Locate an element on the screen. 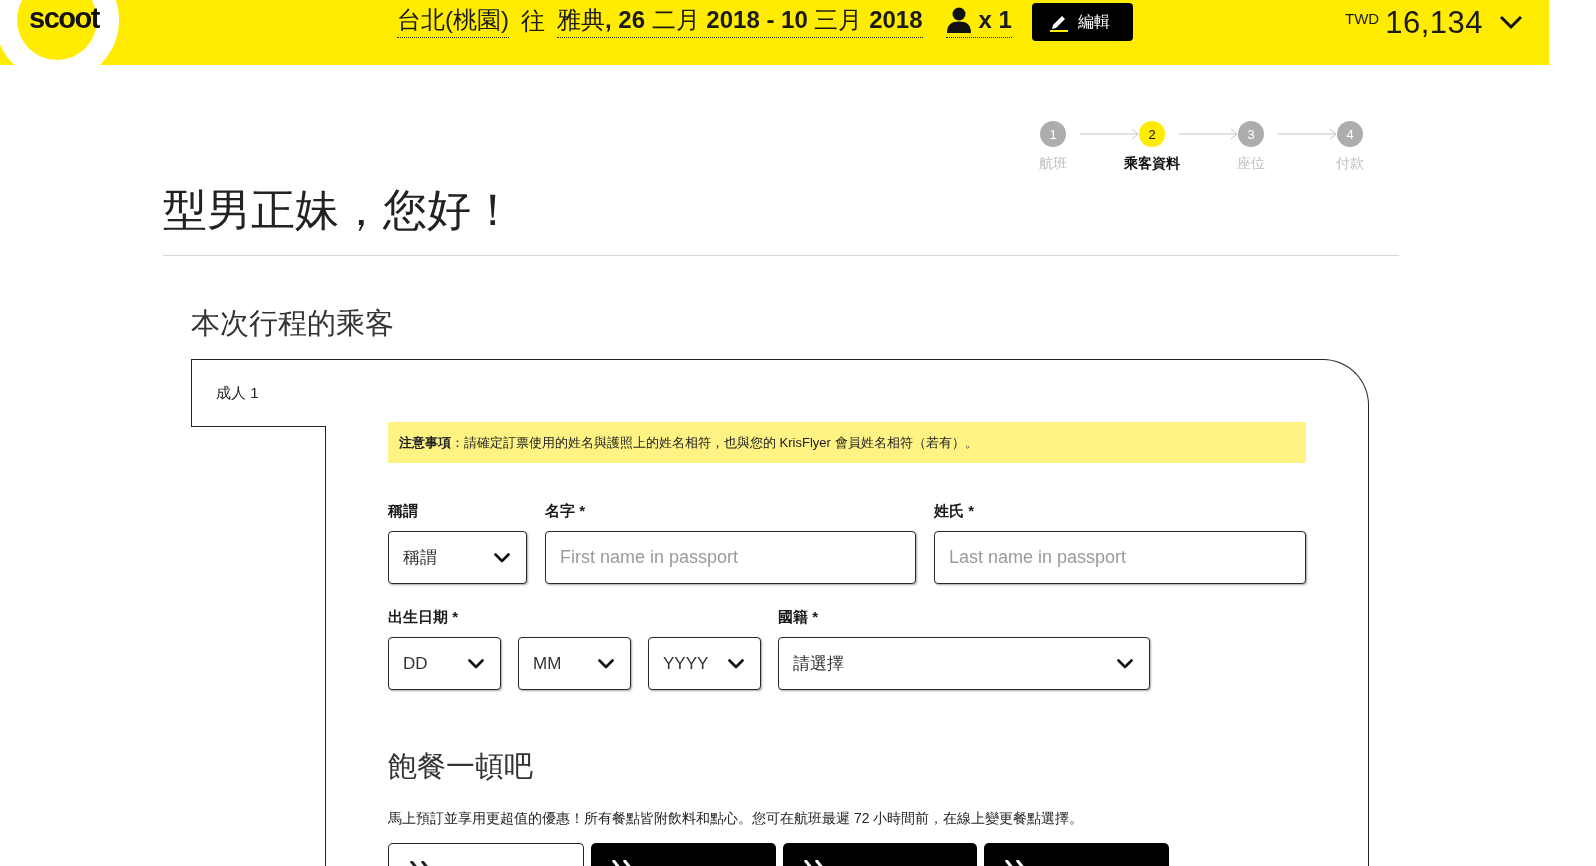 This screenshot has width=1596, height=866. currency-label: TWD is located at coordinates (1362, 18).